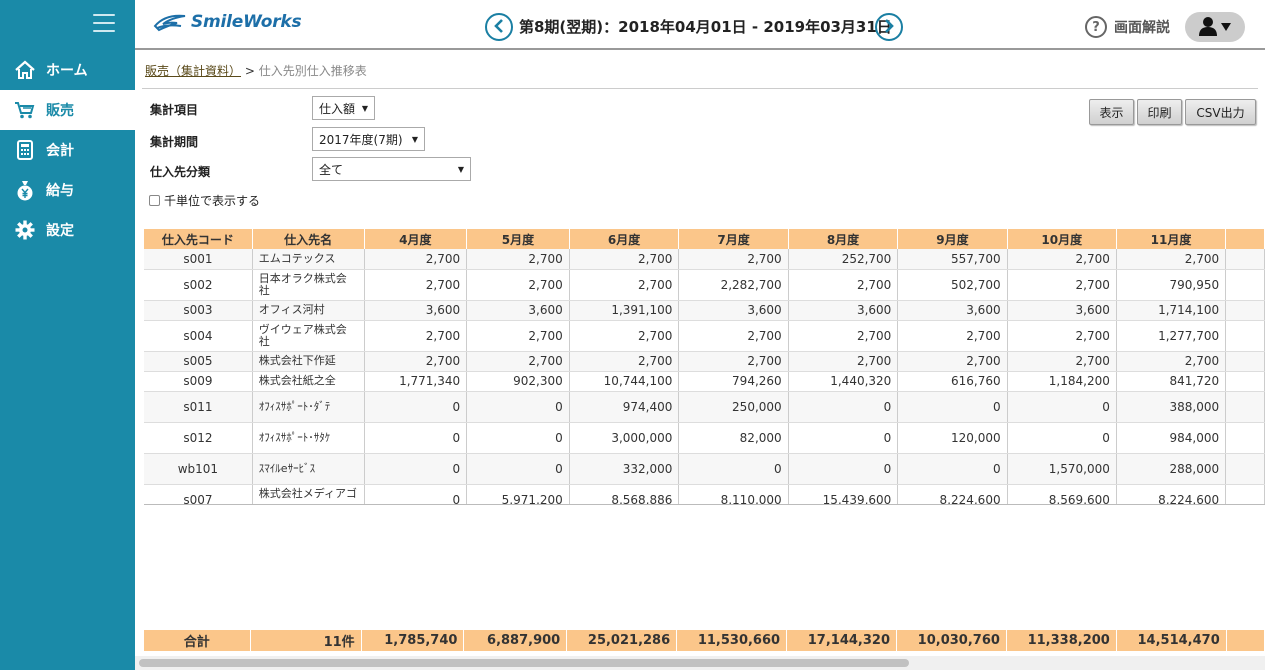 The width and height of the screenshot is (1265, 670). What do you see at coordinates (256, 70) in the screenshot?
I see `breadcrumb: 販売（集計資料） > 仕入先別仕入推移表` at bounding box center [256, 70].